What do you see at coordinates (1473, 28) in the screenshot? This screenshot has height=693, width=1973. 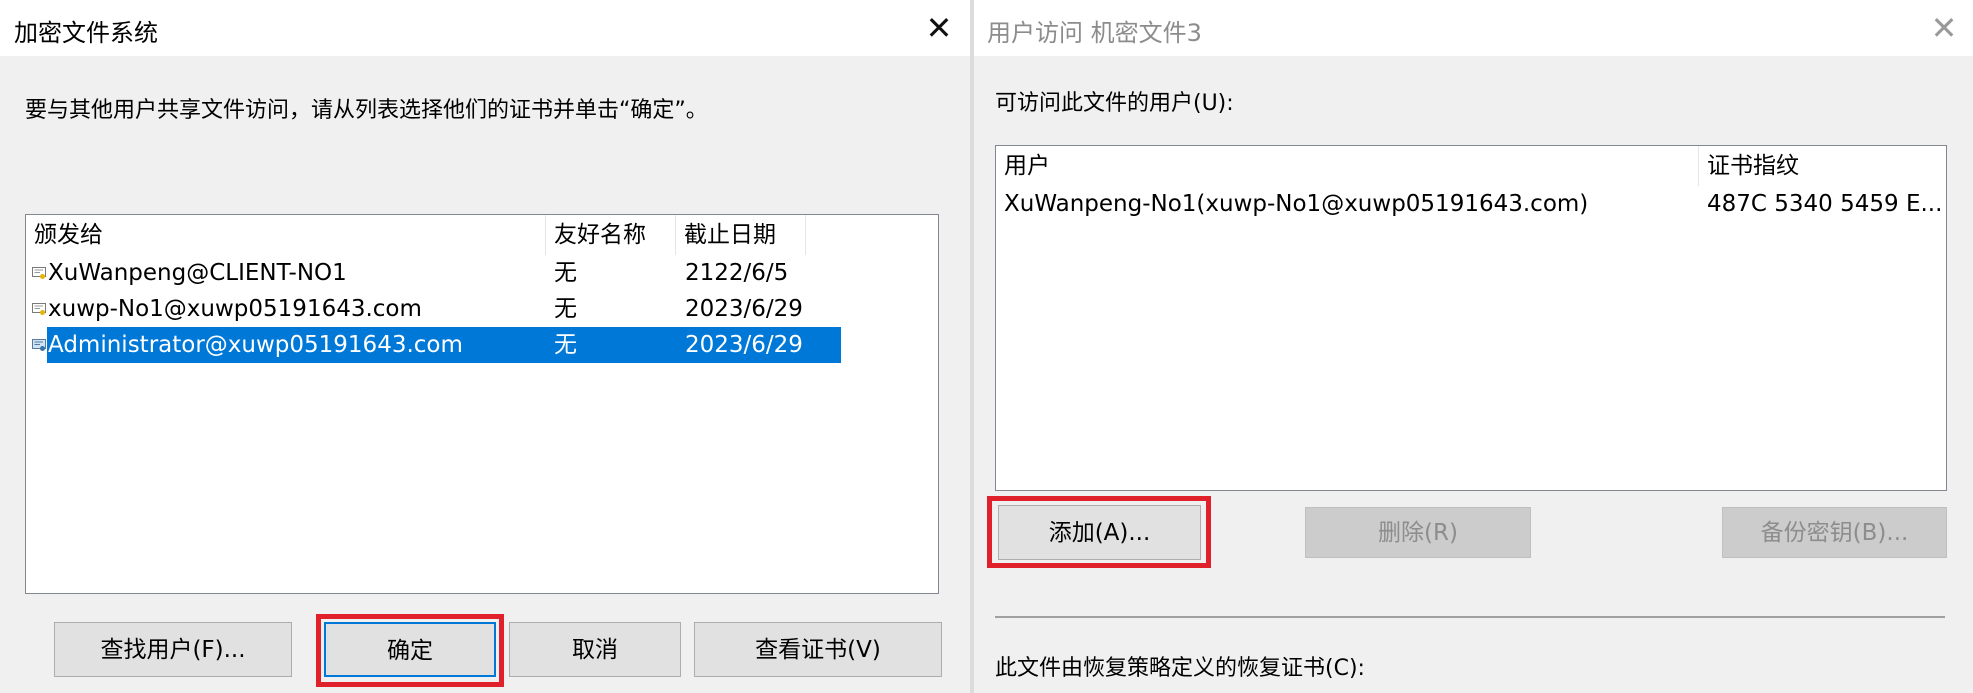 I see `title-bar: 用户访问 机密文件3 ✕` at bounding box center [1473, 28].